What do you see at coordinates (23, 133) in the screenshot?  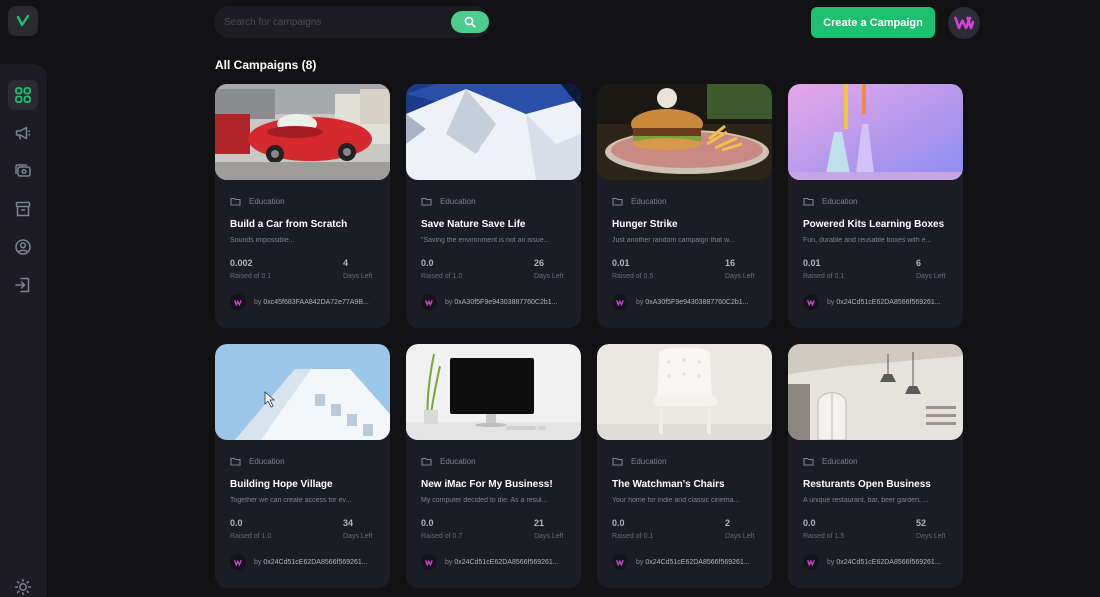 I see `sidebar-item-campaign` at bounding box center [23, 133].